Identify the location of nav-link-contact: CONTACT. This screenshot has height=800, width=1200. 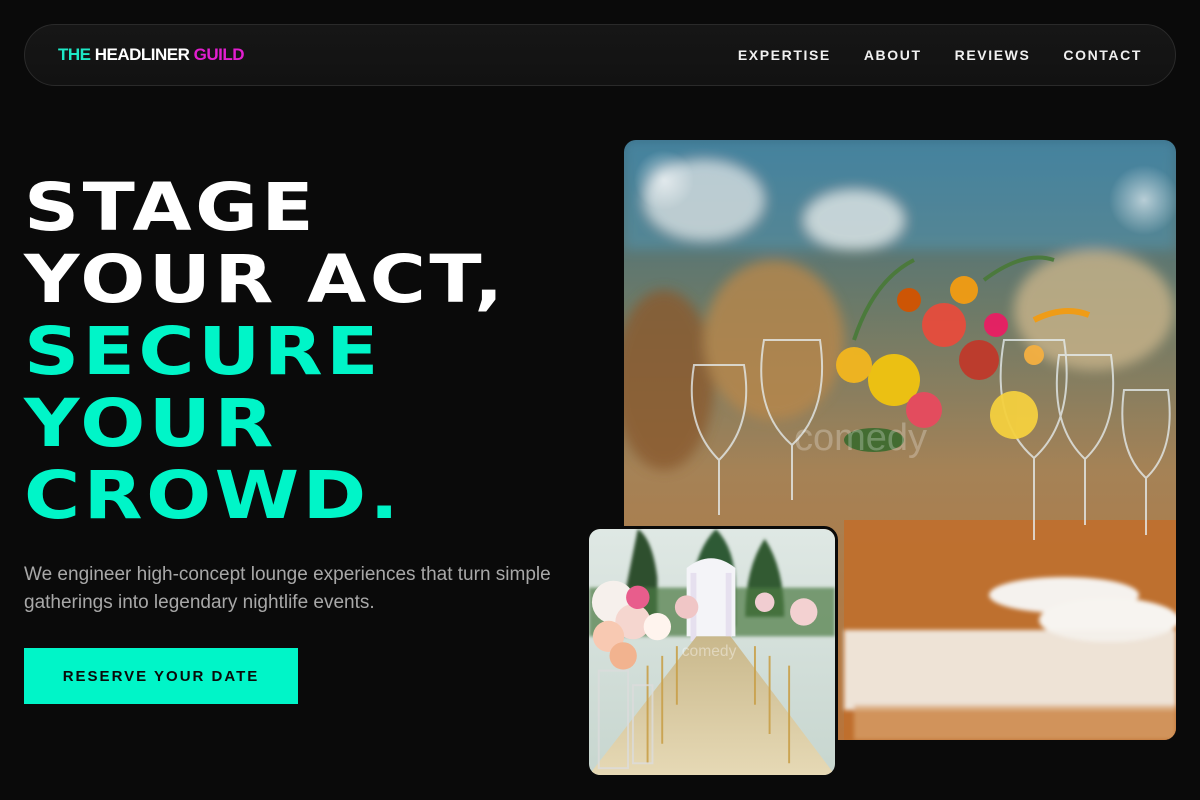
(1102, 55).